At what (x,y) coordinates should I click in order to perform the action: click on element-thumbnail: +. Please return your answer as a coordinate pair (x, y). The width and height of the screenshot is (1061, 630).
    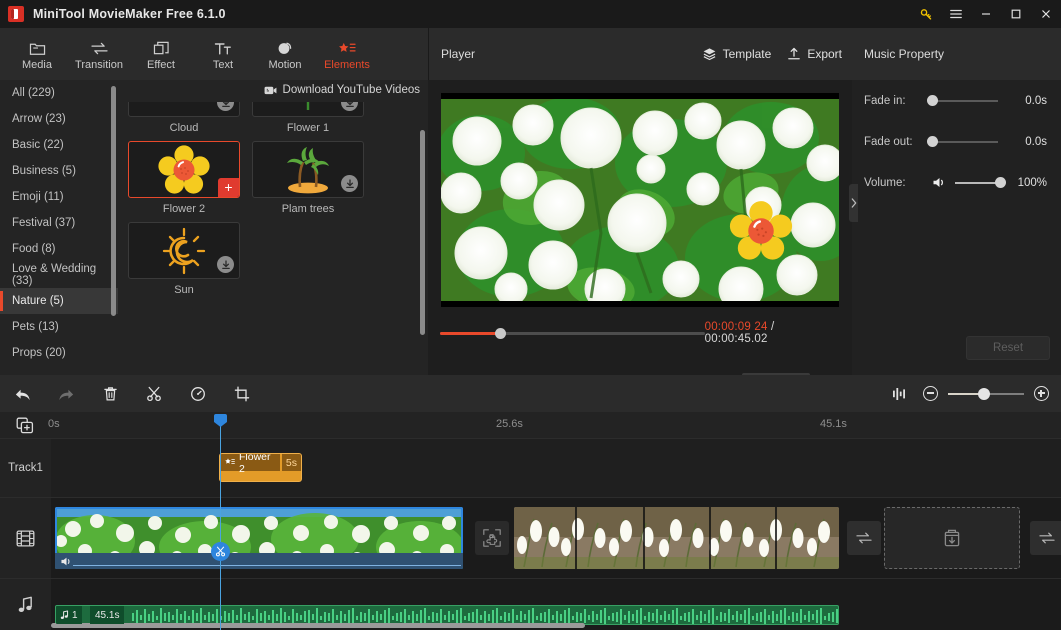
    Looking at the image, I should click on (184, 169).